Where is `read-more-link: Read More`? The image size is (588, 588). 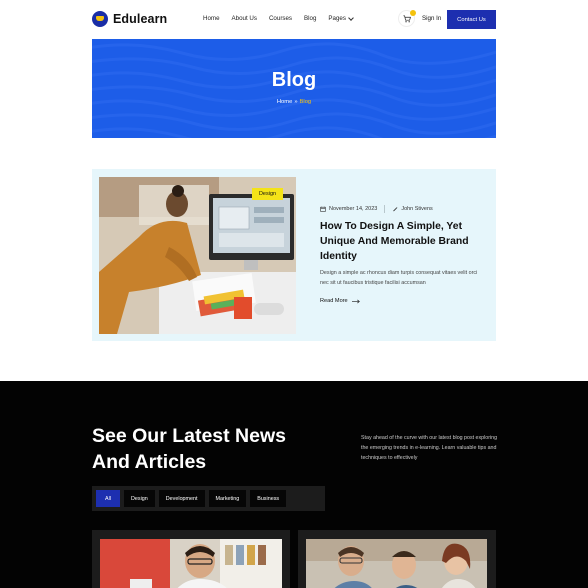
read-more-link: Read More is located at coordinates (340, 301).